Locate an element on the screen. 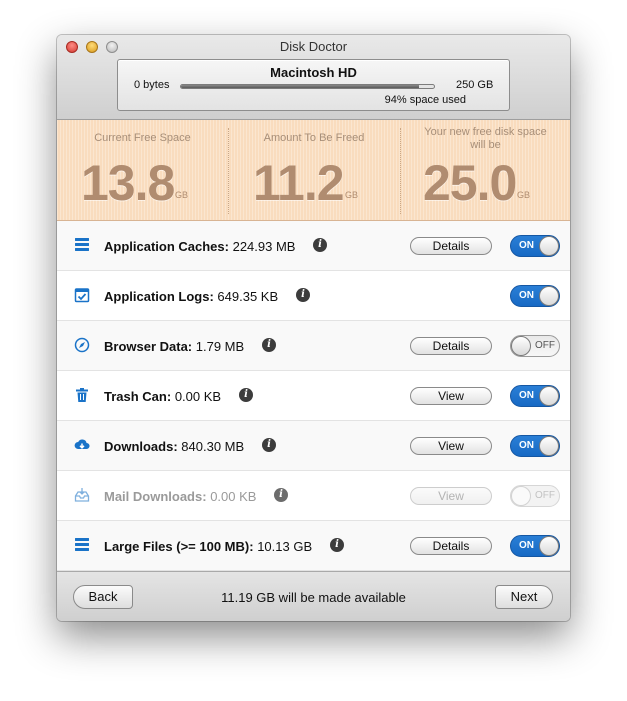 This screenshot has width=627, height=701. list-item: Application Logs: 649.35 KB i ON is located at coordinates (313, 296).